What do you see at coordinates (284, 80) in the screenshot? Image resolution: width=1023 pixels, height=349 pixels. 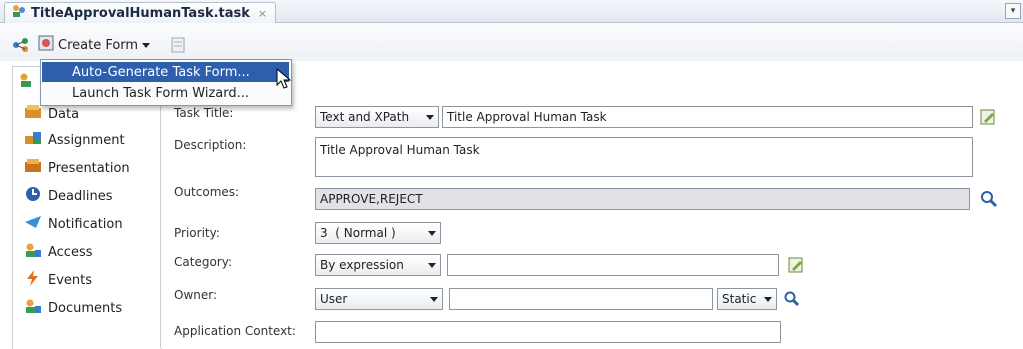 I see `mouse-cursor-icon` at bounding box center [284, 80].